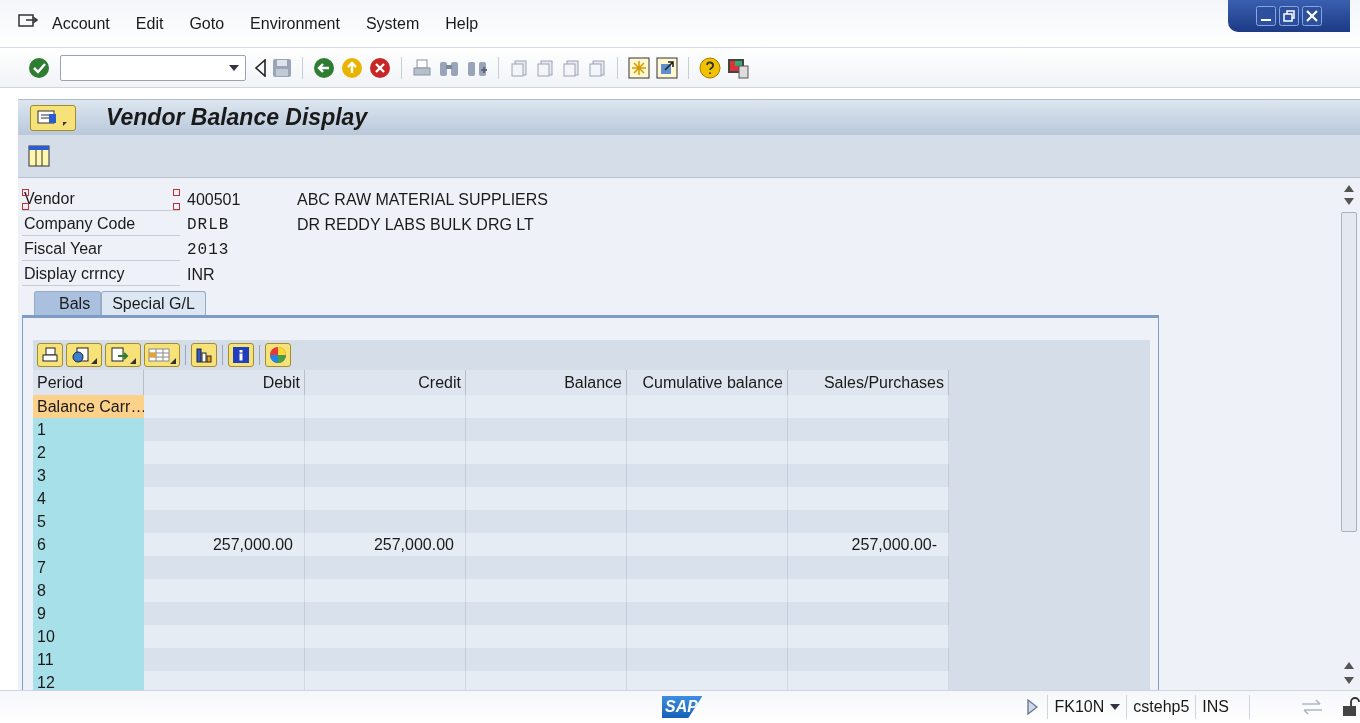 Image resolution: width=1360 pixels, height=723 pixels. What do you see at coordinates (1289, 16) in the screenshot?
I see `restore-icon` at bounding box center [1289, 16].